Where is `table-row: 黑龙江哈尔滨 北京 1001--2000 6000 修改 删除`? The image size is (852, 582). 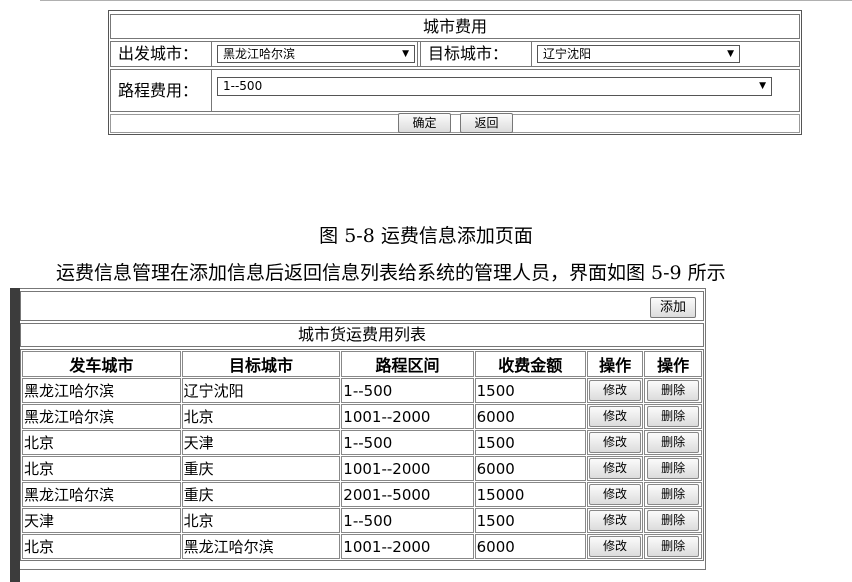 table-row: 黑龙江哈尔滨 北京 1001--2000 6000 修改 删除 is located at coordinates (362, 416).